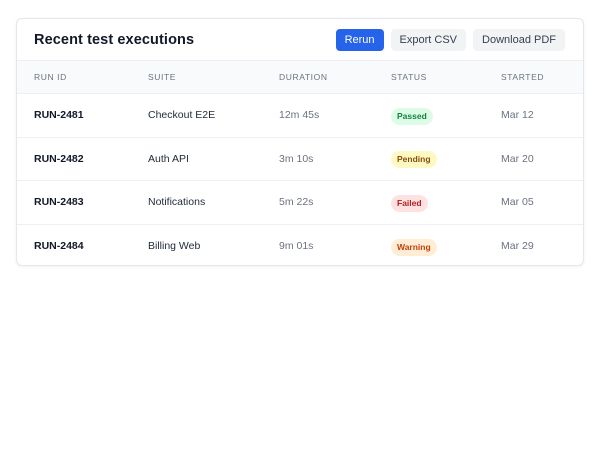 The image size is (600, 450). Describe the element at coordinates (517, 246) in the screenshot. I see `started-cell: Mar 29` at that location.